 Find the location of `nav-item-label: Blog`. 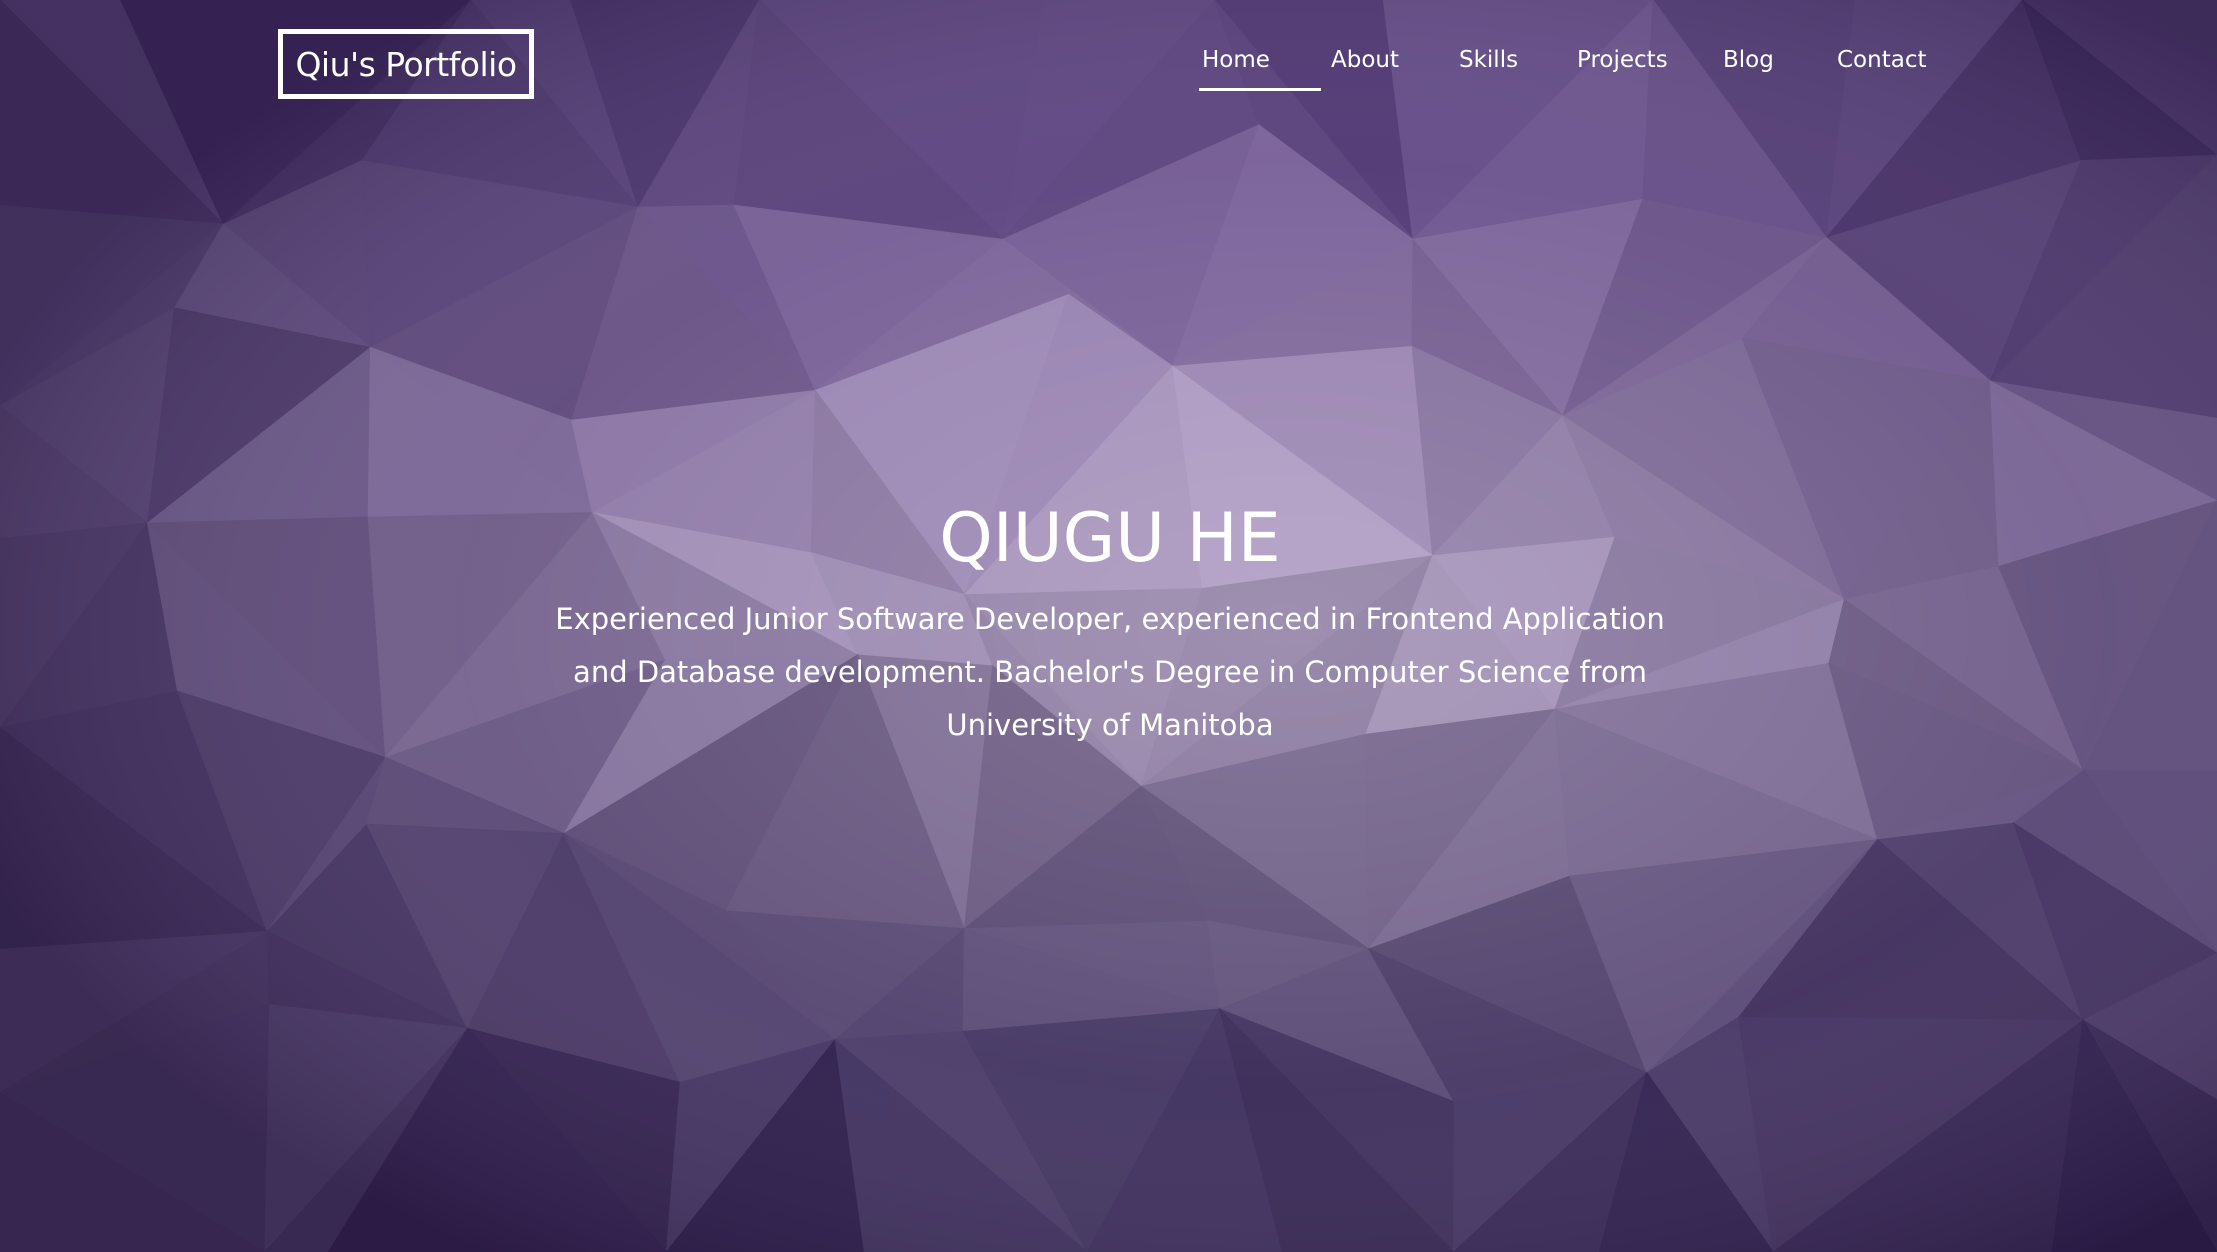

nav-item-label: Blog is located at coordinates (1748, 60).